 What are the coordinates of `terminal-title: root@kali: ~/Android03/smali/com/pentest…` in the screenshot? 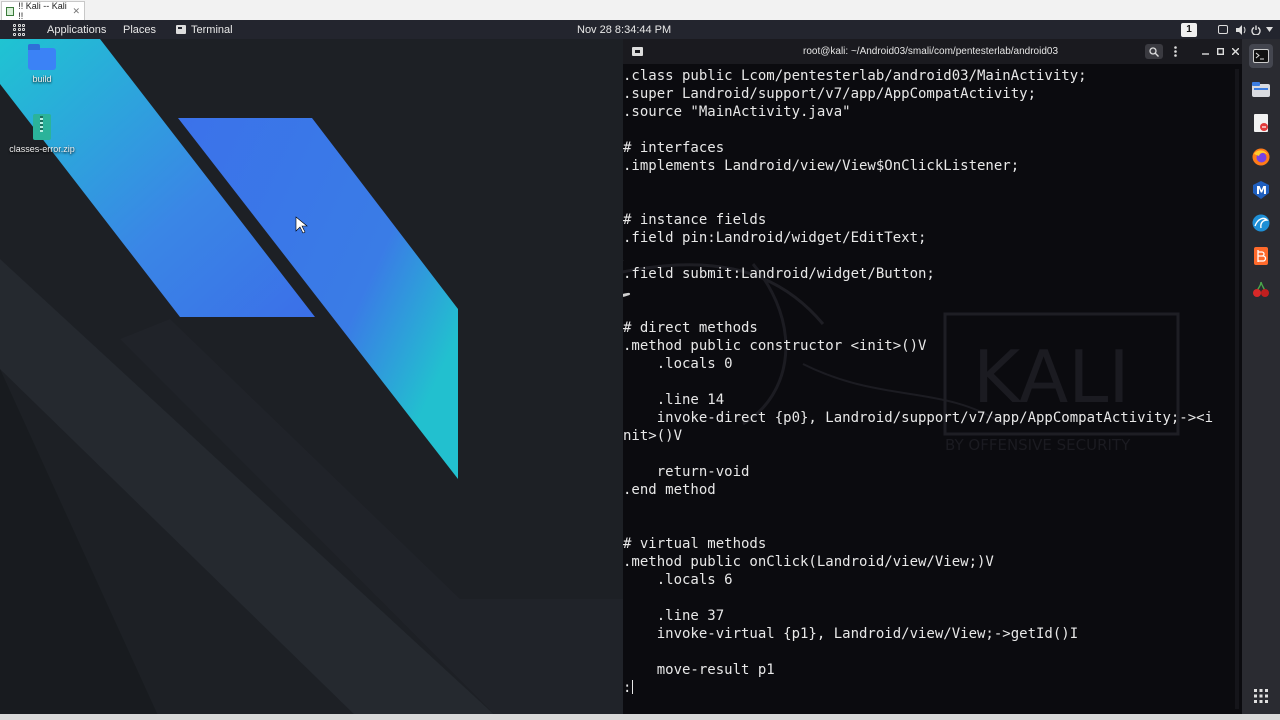 It's located at (931, 51).